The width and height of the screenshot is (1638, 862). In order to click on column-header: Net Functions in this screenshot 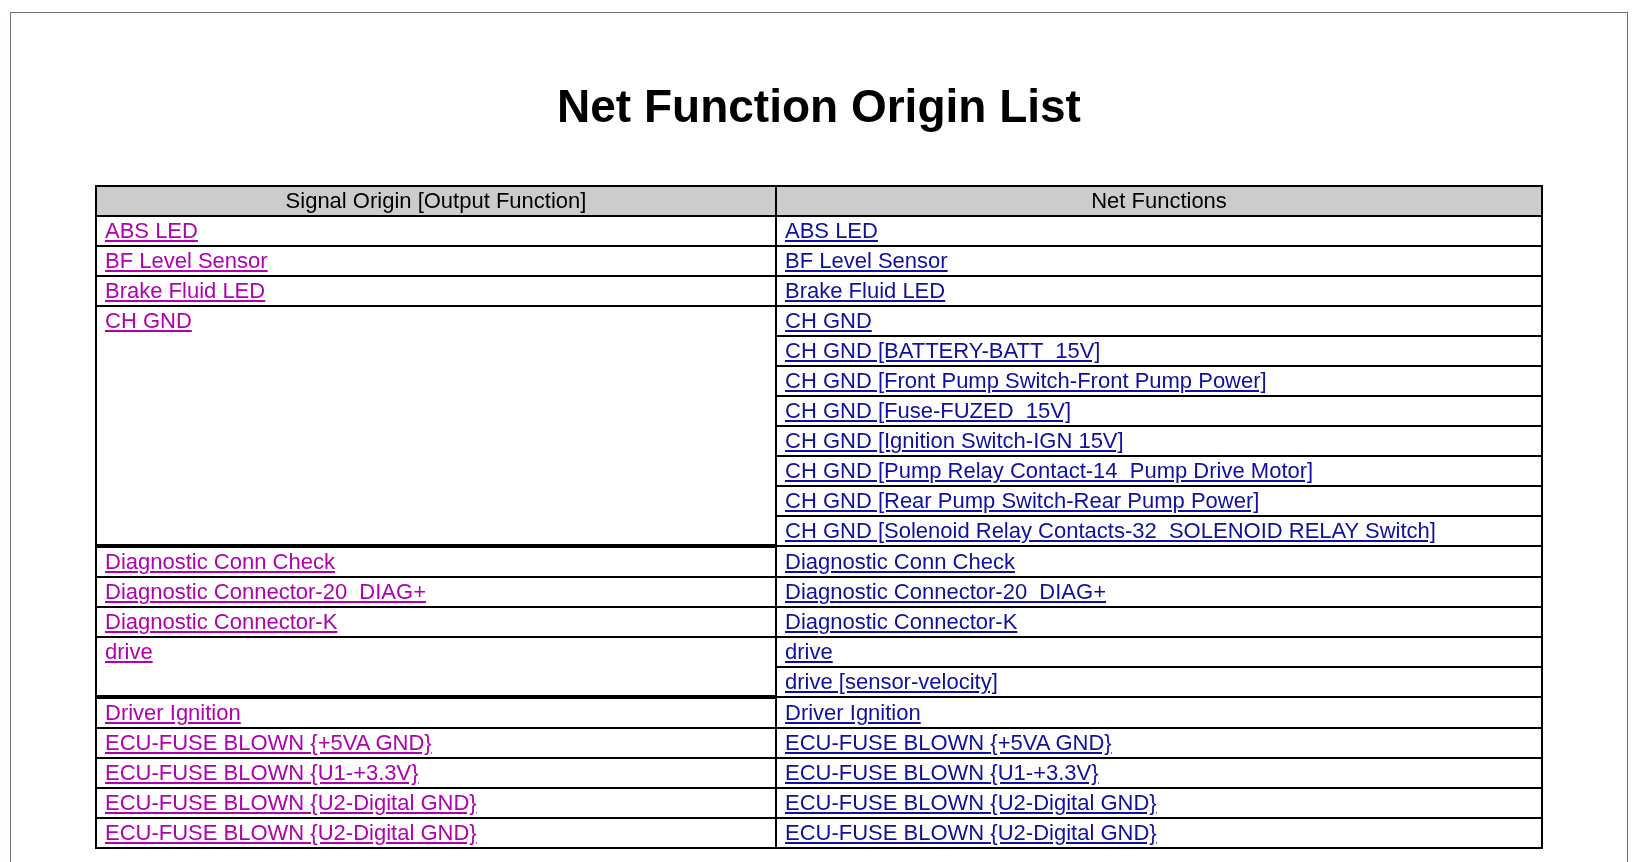, I will do `click(1159, 201)`.